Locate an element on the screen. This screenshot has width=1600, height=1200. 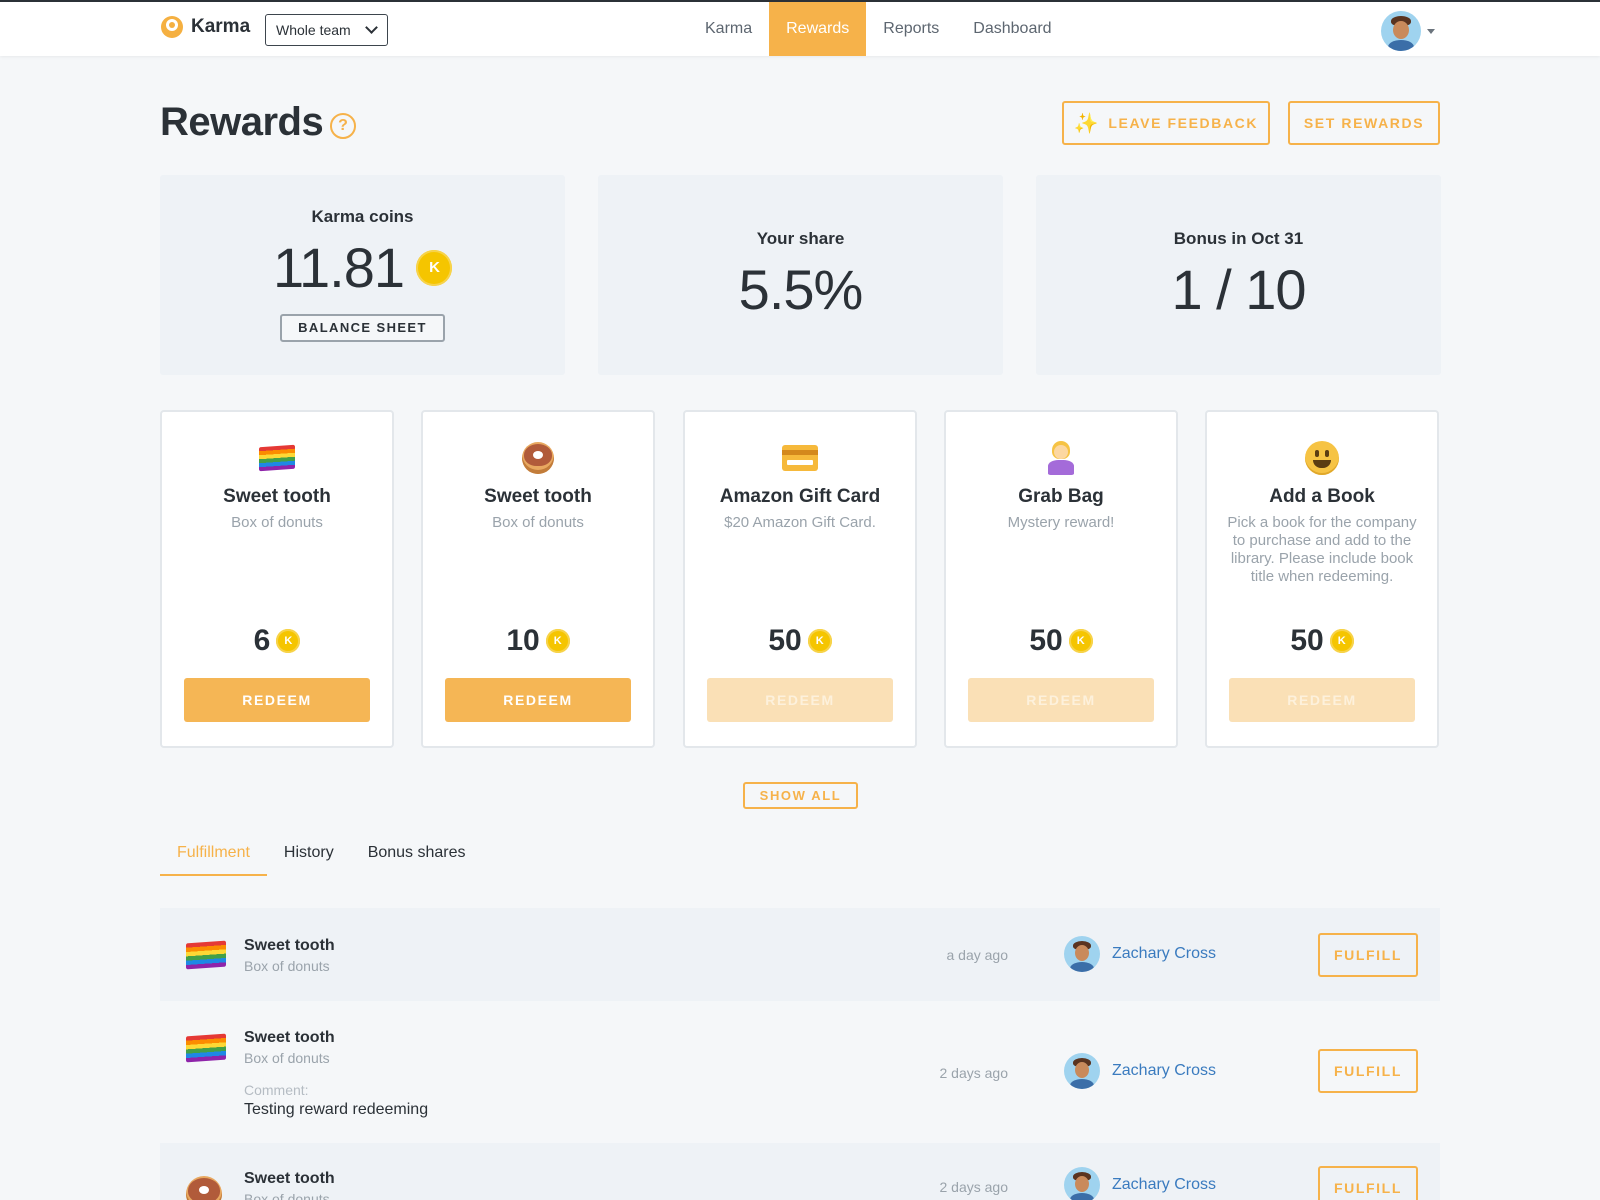
karma-coins-value-wrap: 11.81 K is located at coordinates (362, 267).